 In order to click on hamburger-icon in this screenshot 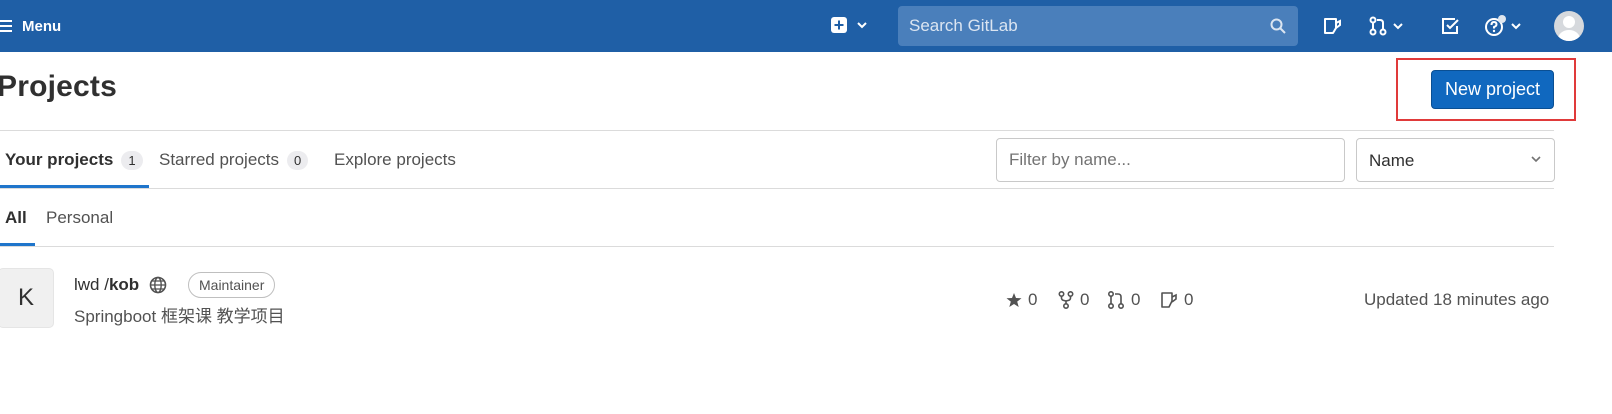, I will do `click(6, 26)`.